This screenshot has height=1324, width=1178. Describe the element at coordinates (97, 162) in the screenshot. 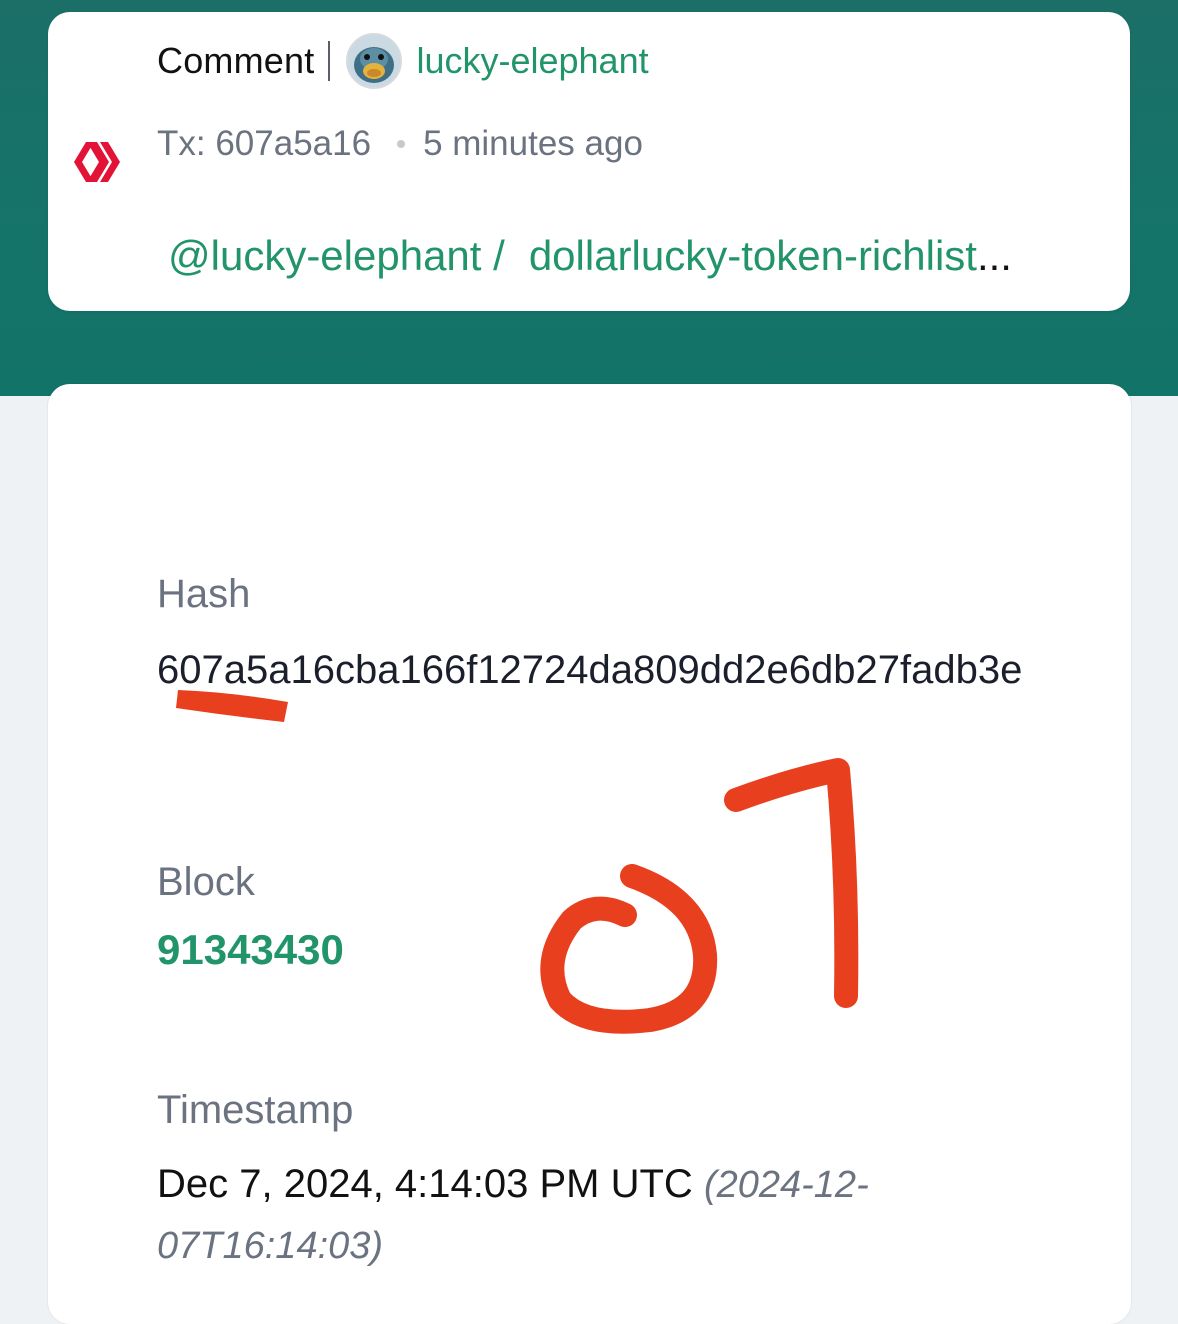

I see `hive-logo-icon` at that location.